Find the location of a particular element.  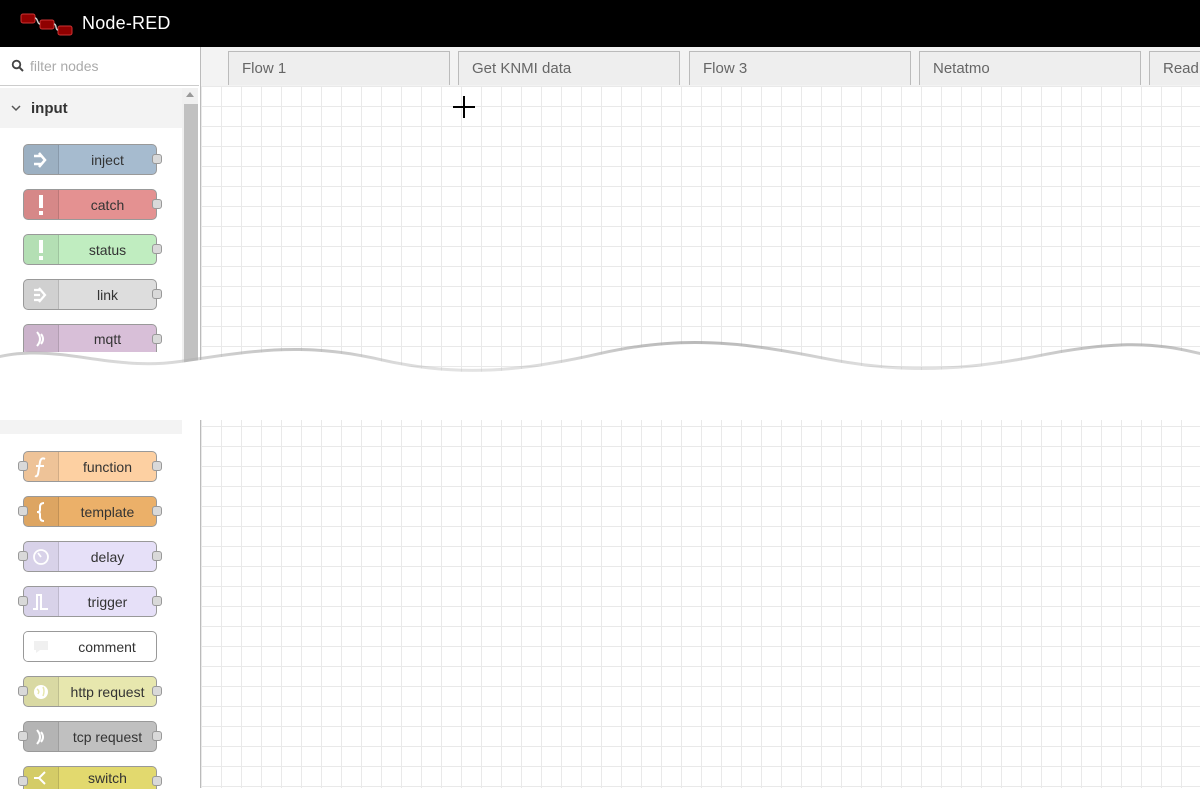

link-in-icon is located at coordinates (41, 294).